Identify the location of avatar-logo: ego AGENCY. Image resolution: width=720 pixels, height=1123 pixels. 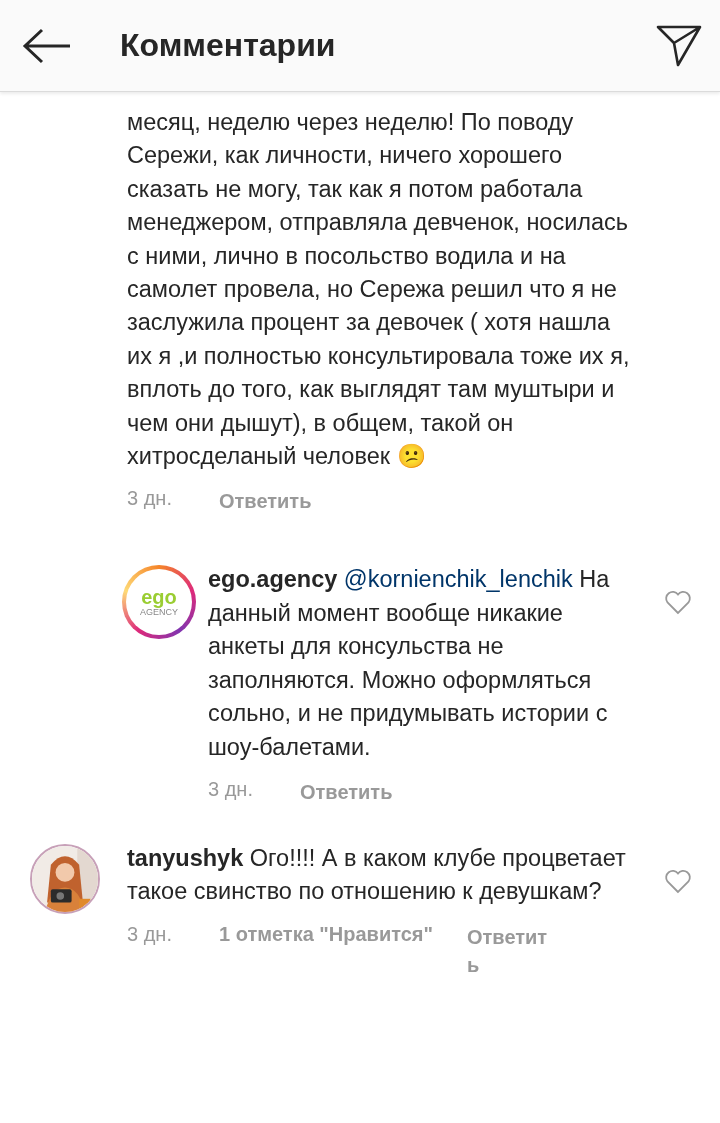
(159, 602).